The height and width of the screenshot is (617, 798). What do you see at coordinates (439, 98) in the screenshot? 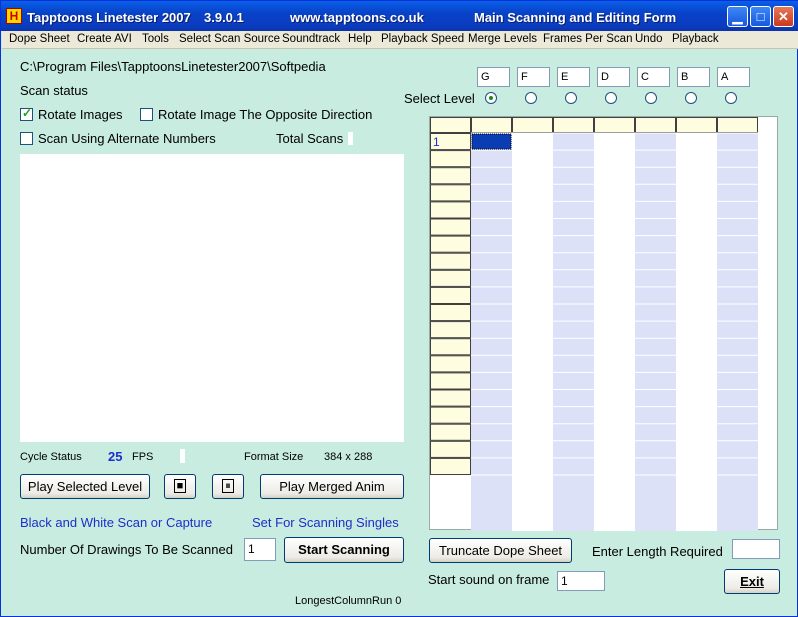
I see `select-level-label: Select Level` at bounding box center [439, 98].